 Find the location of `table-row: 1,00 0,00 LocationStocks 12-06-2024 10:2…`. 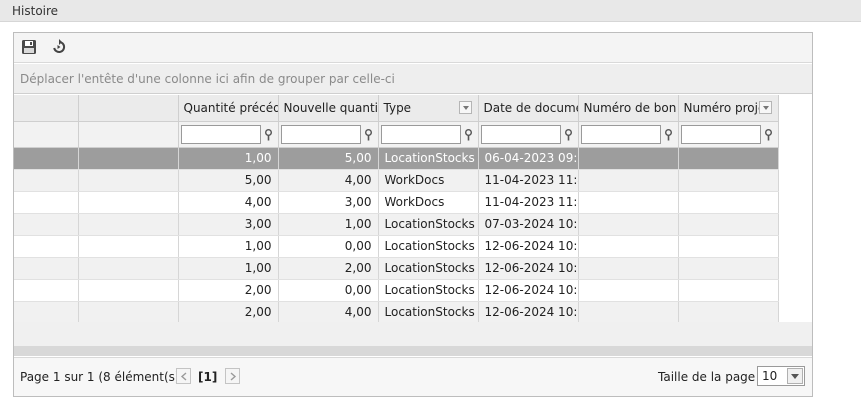

table-row: 1,00 0,00 LocationStocks 12-06-2024 10:2… is located at coordinates (396, 246).